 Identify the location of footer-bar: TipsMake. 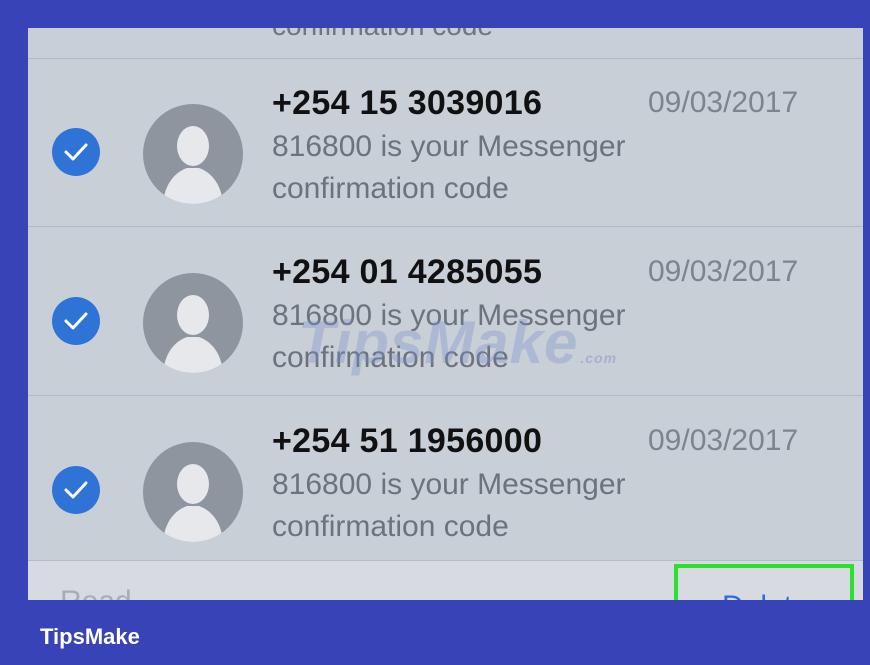
(435, 632).